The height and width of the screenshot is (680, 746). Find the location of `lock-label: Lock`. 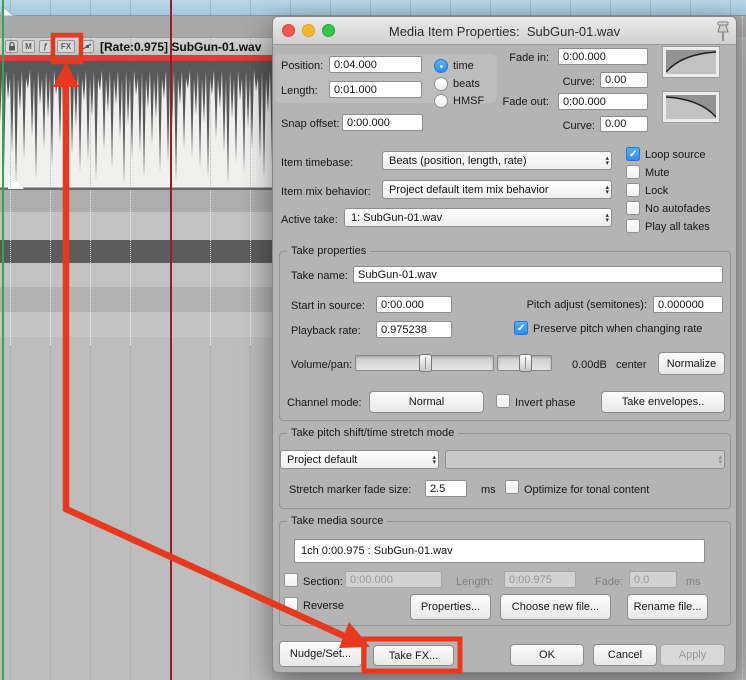

lock-label: Lock is located at coordinates (657, 191).